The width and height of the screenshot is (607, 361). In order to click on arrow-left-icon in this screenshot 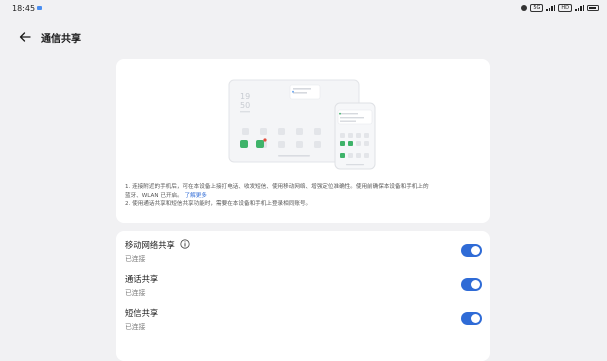, I will do `click(25, 37)`.